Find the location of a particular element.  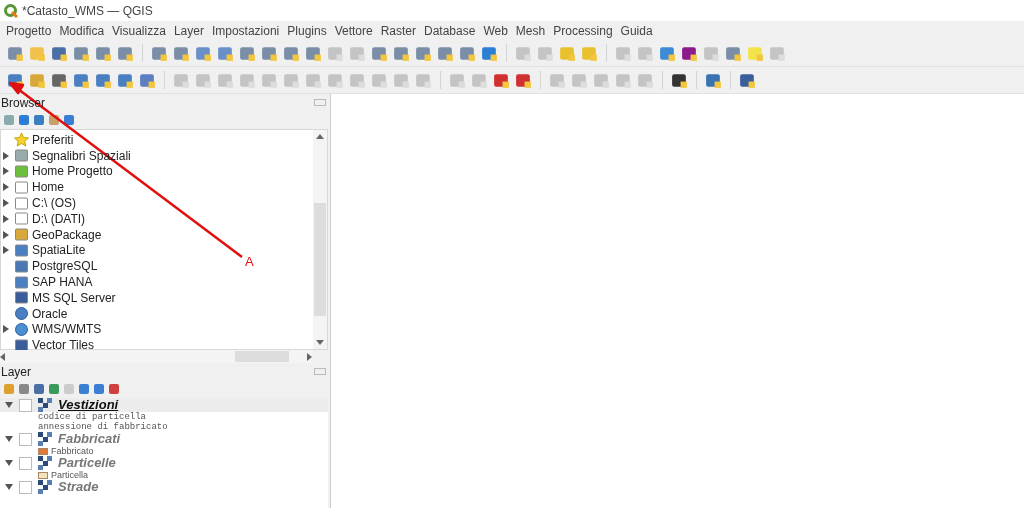

browser-item: Oracle is located at coordinates (50, 313).